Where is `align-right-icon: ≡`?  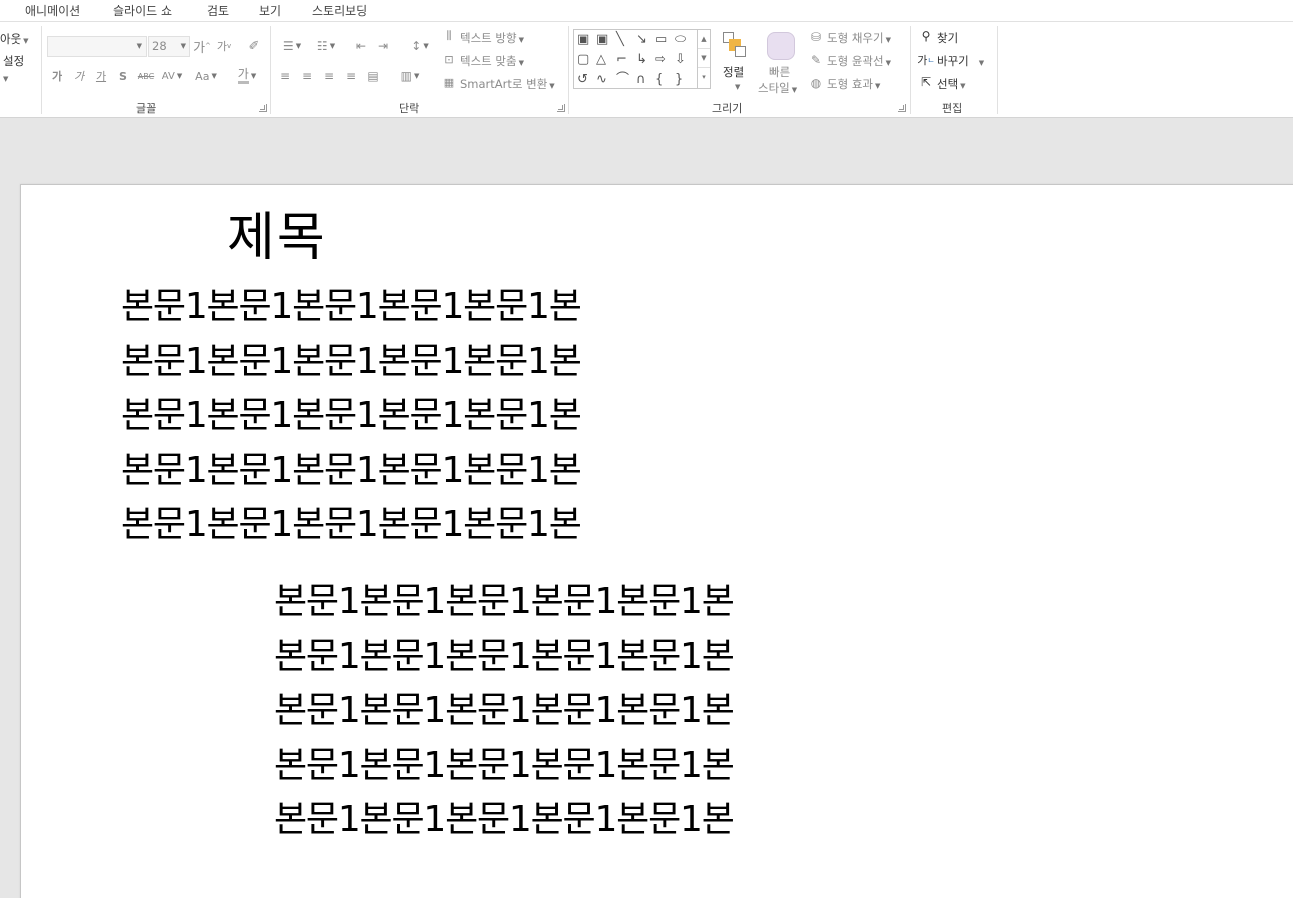
align-right-icon: ≡ is located at coordinates (329, 76).